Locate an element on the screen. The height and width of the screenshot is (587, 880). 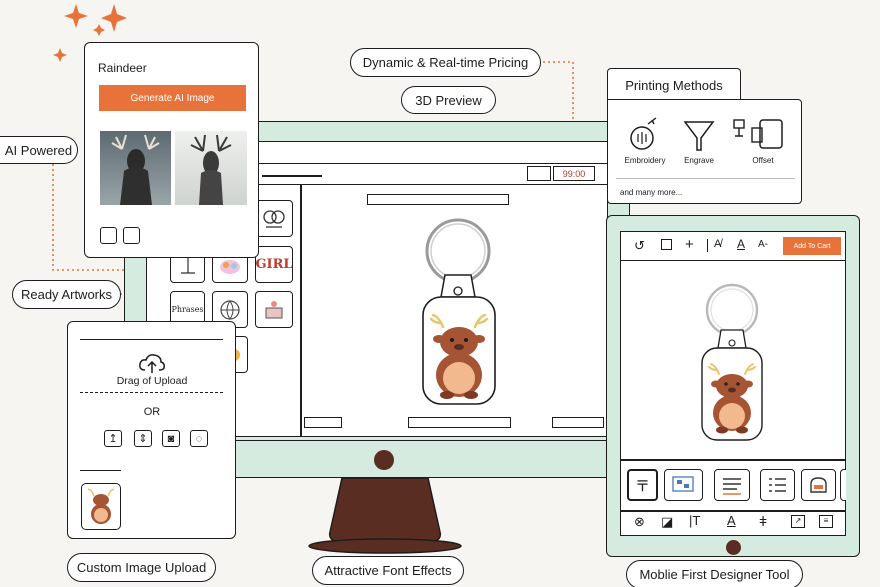
artwork-girl-text: GIRL is located at coordinates (274, 264).